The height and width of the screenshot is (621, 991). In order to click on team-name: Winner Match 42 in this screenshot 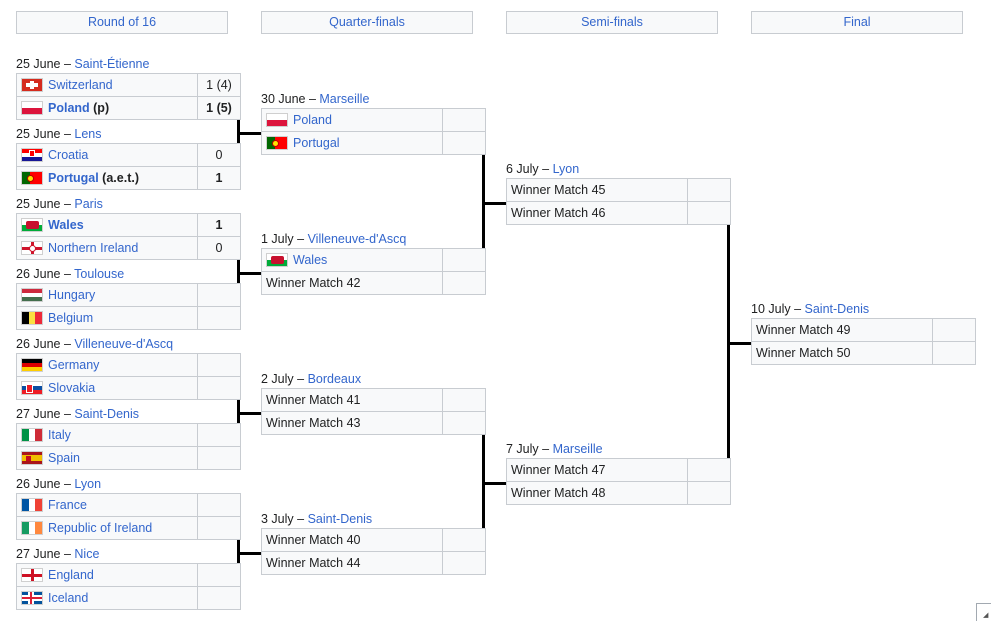, I will do `click(313, 283)`.